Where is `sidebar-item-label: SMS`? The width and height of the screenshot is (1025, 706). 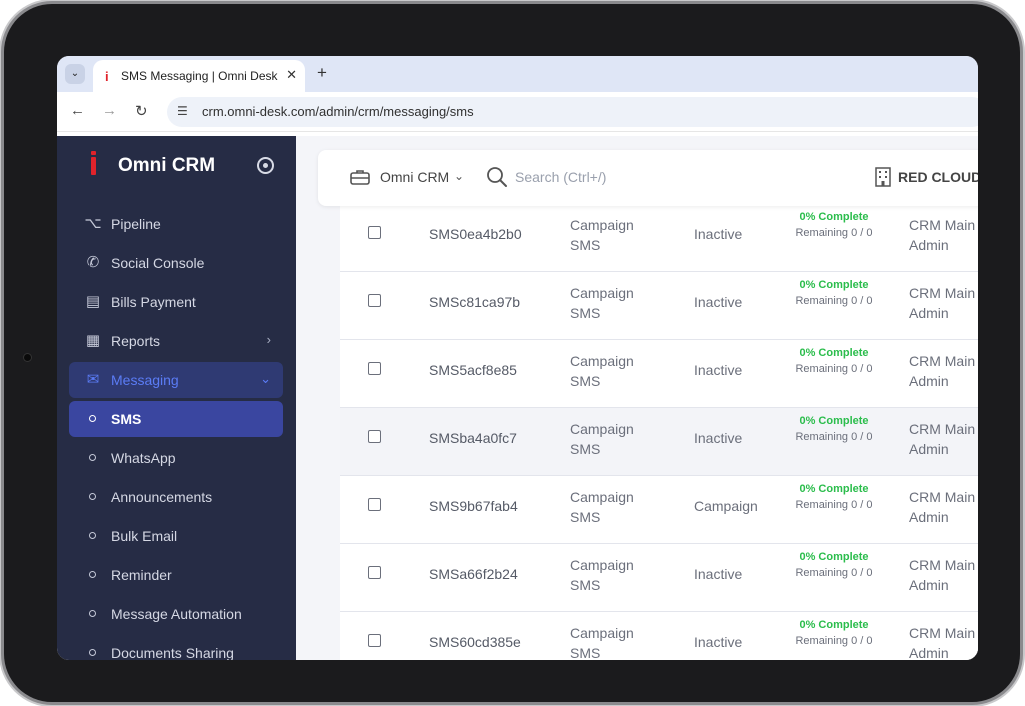 sidebar-item-label: SMS is located at coordinates (126, 419).